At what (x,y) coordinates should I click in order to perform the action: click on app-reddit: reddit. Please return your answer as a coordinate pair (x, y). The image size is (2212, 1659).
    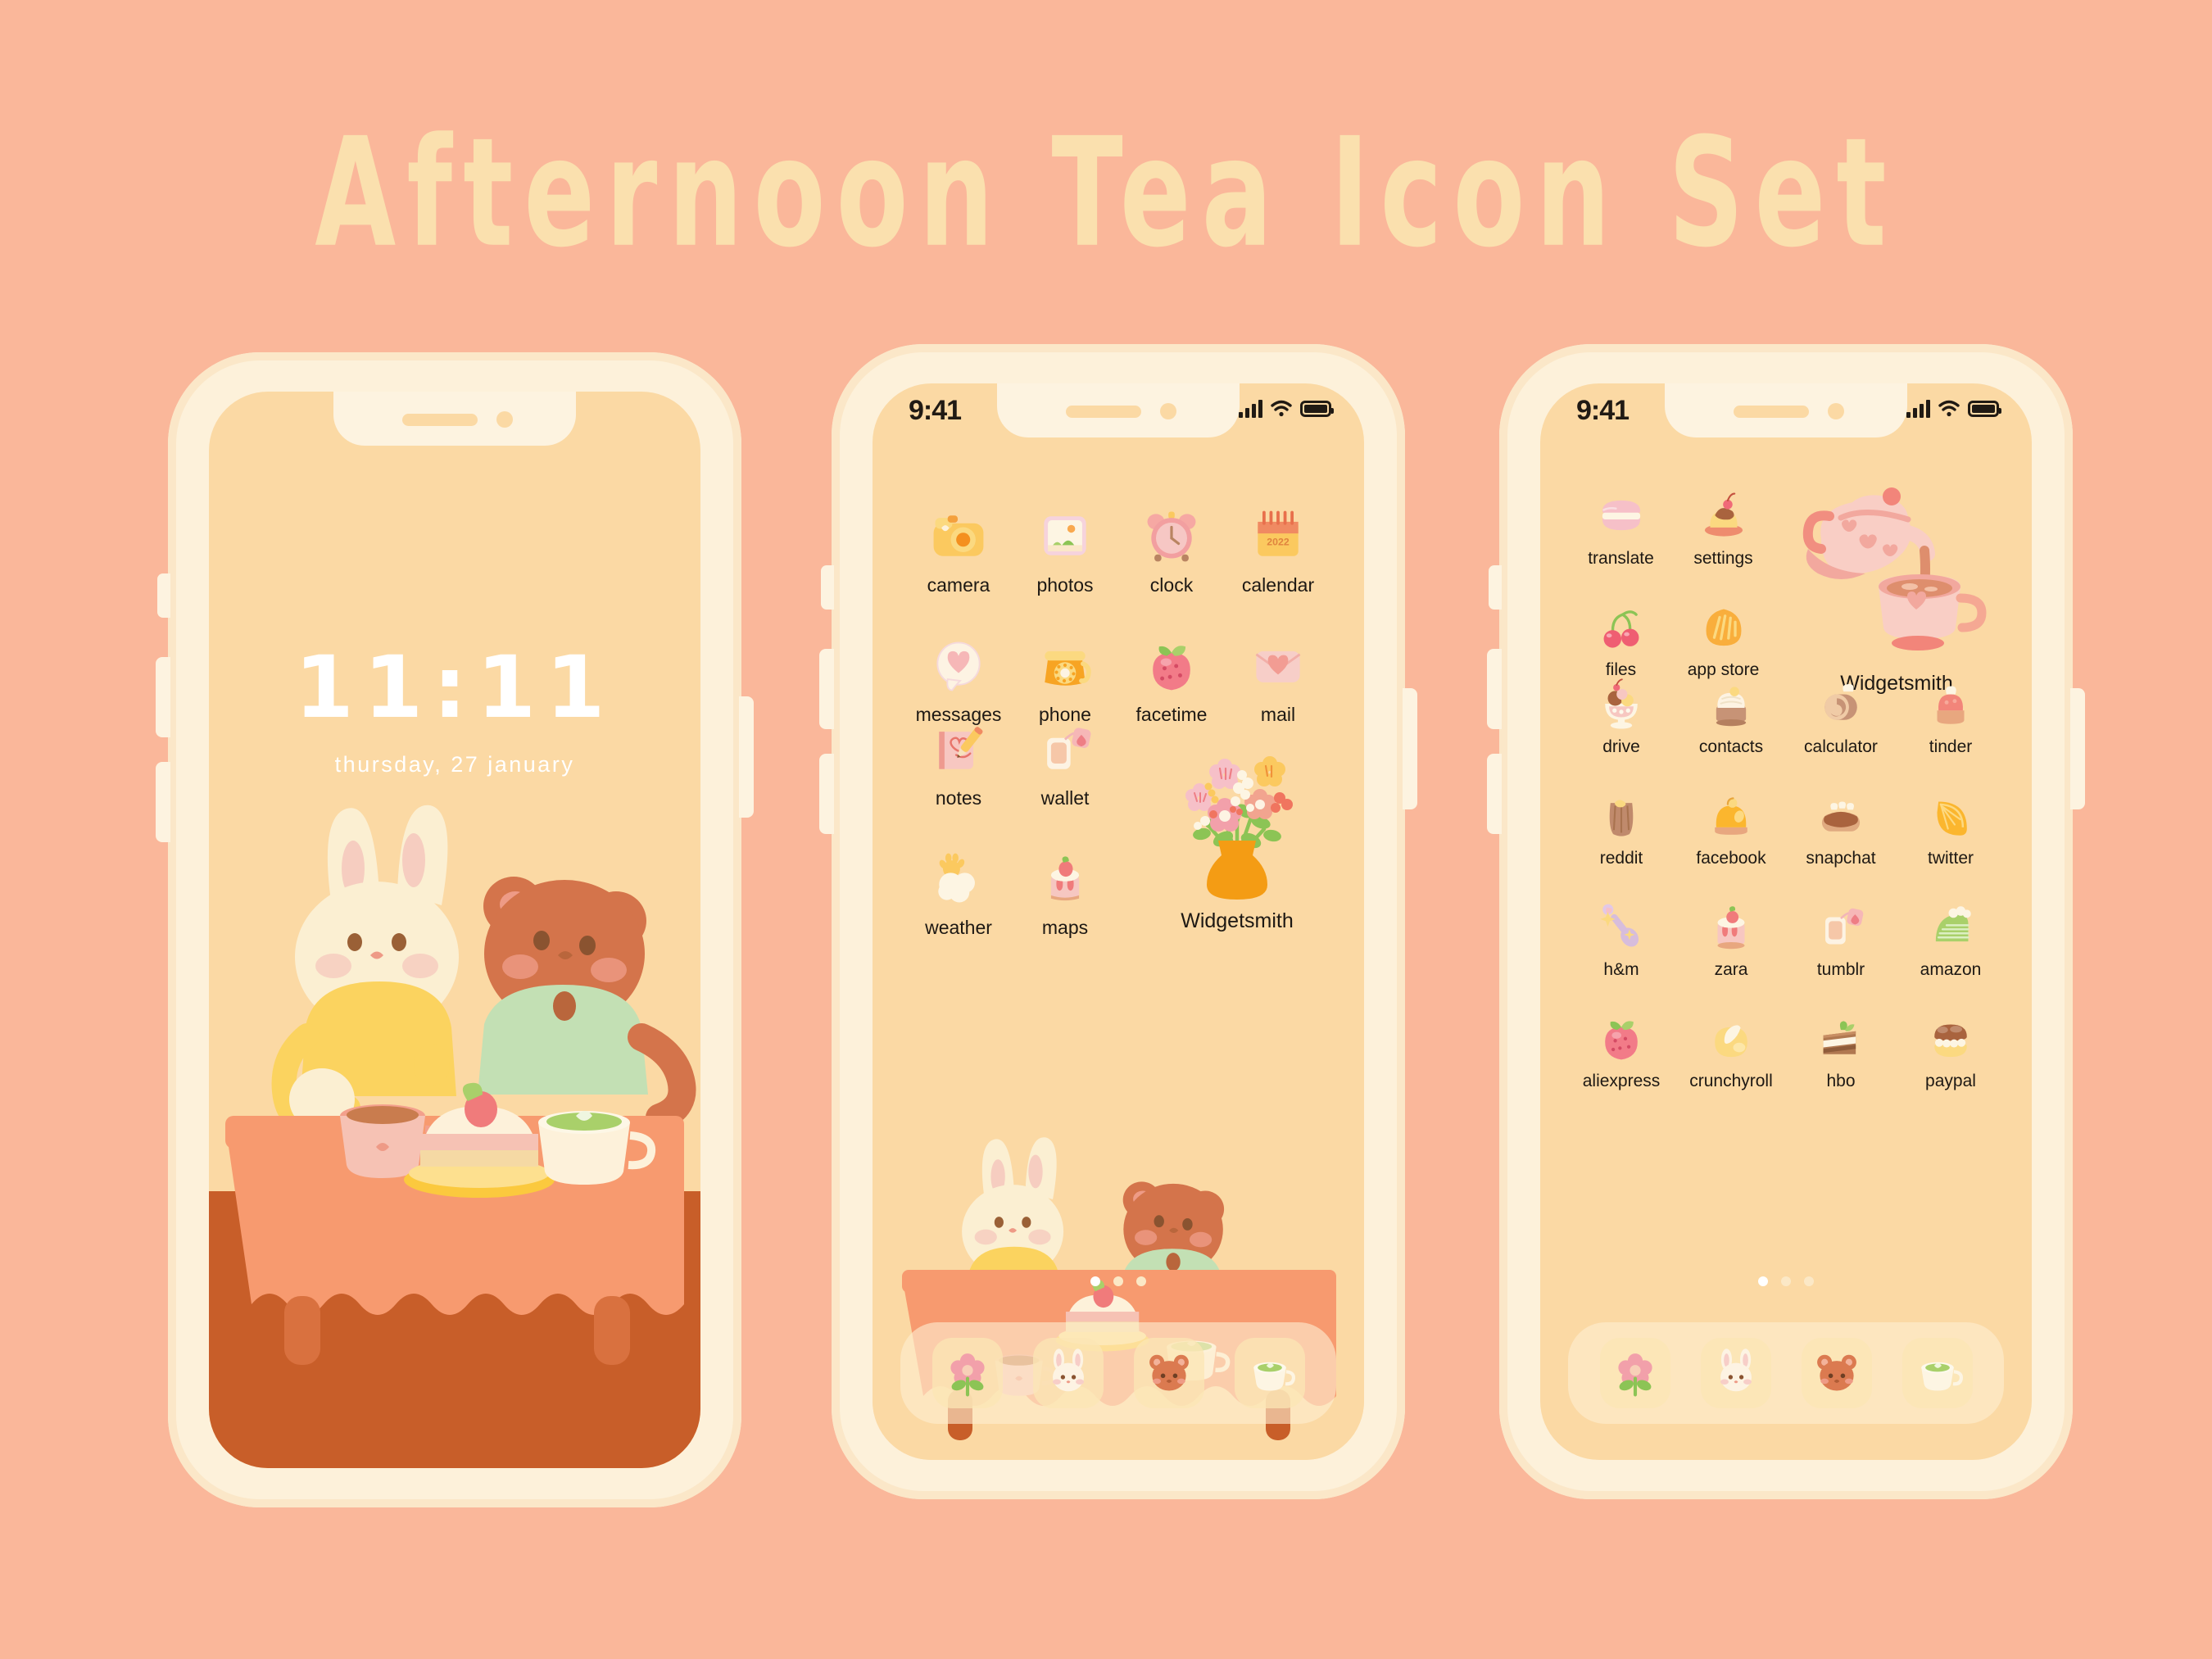
    Looking at the image, I should click on (1621, 828).